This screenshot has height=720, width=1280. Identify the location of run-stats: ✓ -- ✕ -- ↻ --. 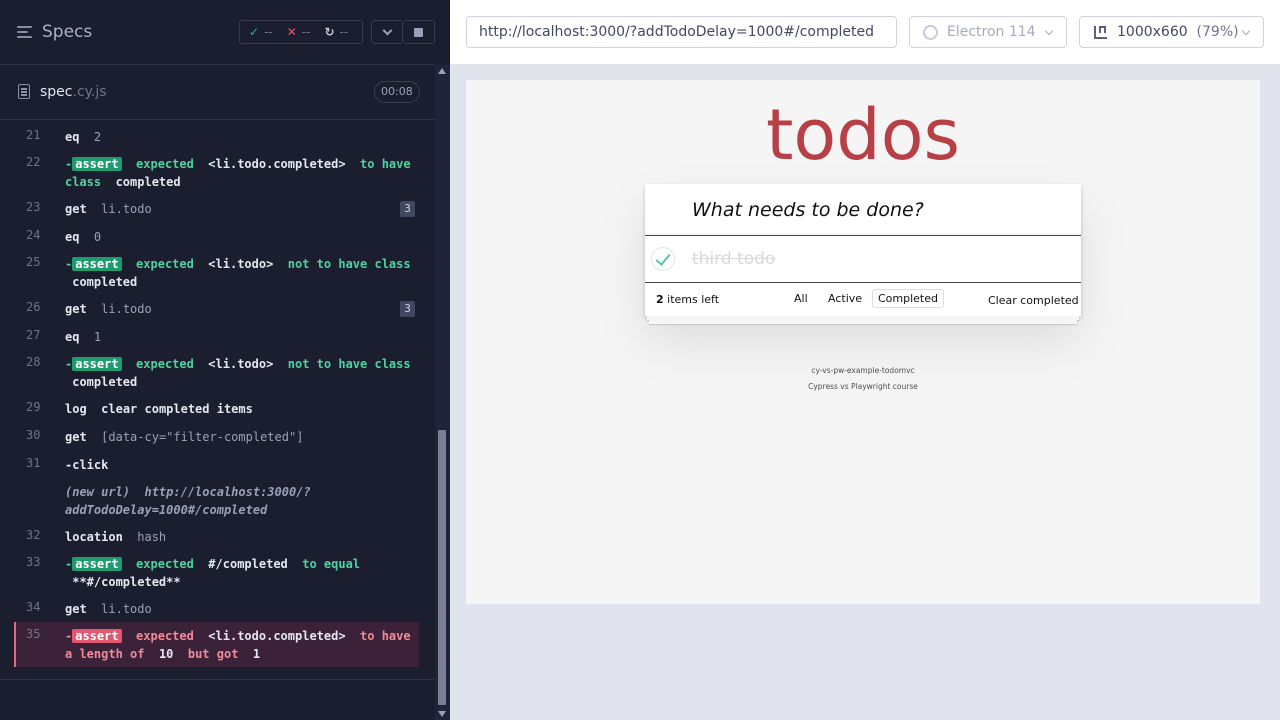
(301, 32).